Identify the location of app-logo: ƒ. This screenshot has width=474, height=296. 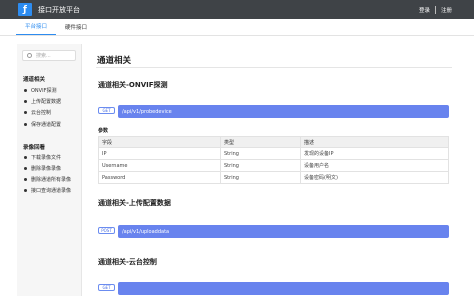
(25, 9).